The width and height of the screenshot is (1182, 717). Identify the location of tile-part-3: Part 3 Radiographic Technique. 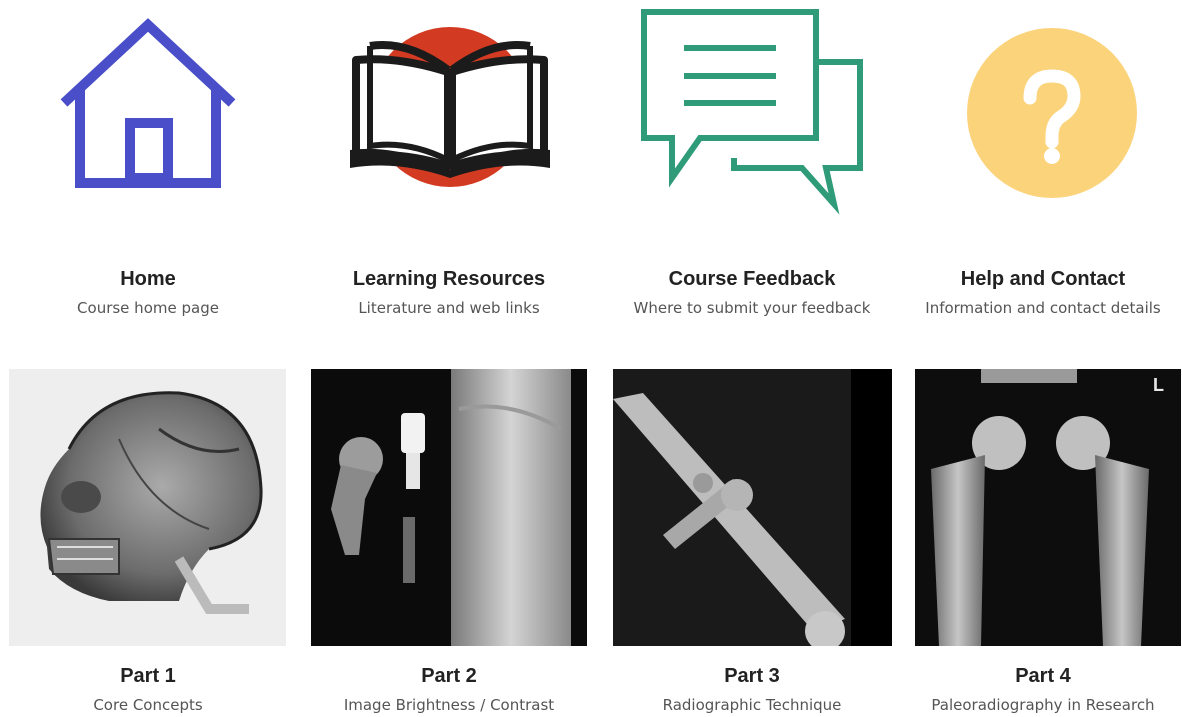
(752, 543).